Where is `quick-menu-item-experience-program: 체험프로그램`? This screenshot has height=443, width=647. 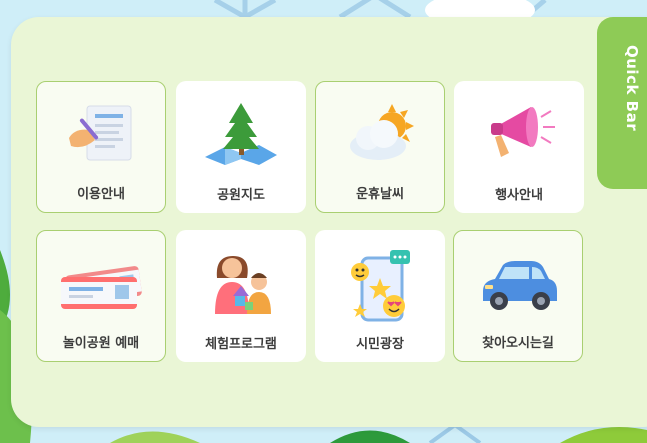 quick-menu-item-experience-program: 체험프로그램 is located at coordinates (241, 296).